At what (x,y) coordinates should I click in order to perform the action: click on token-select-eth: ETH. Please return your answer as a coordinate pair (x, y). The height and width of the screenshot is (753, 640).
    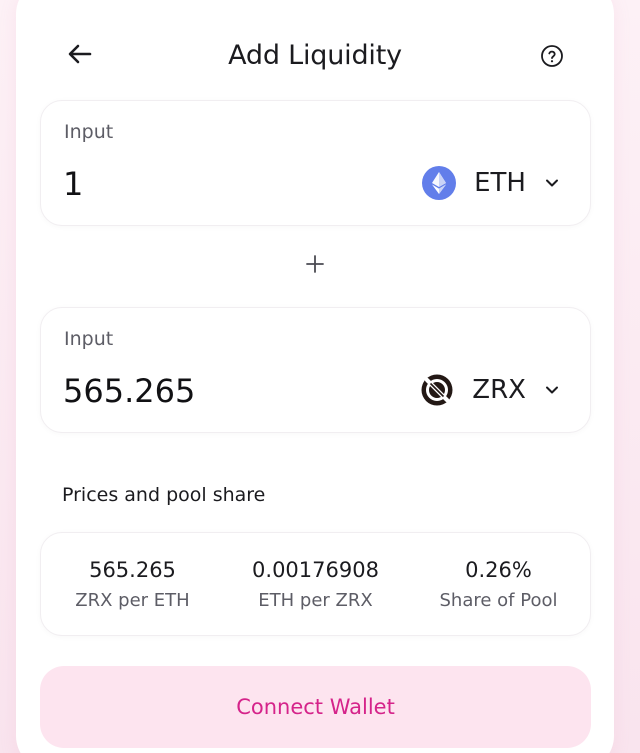
    Looking at the image, I should click on (491, 183).